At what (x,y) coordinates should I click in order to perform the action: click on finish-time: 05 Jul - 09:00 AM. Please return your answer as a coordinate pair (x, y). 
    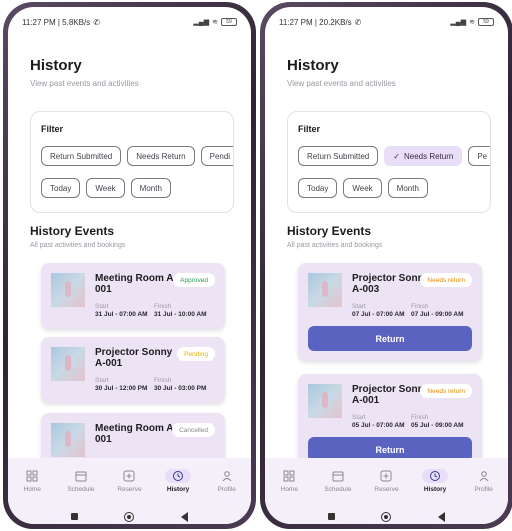
    Looking at the image, I should click on (437, 425).